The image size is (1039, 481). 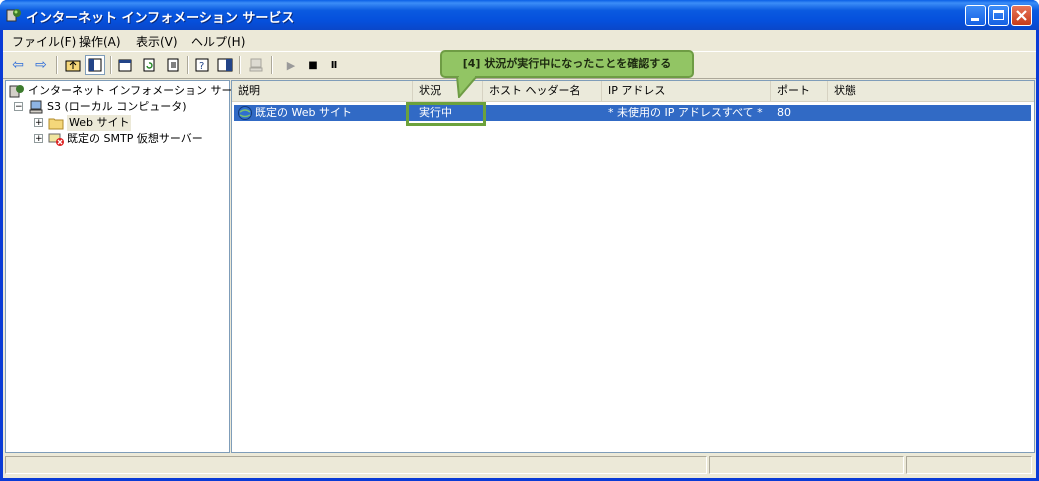 I want to click on callout-pointer, so click(x=467, y=87).